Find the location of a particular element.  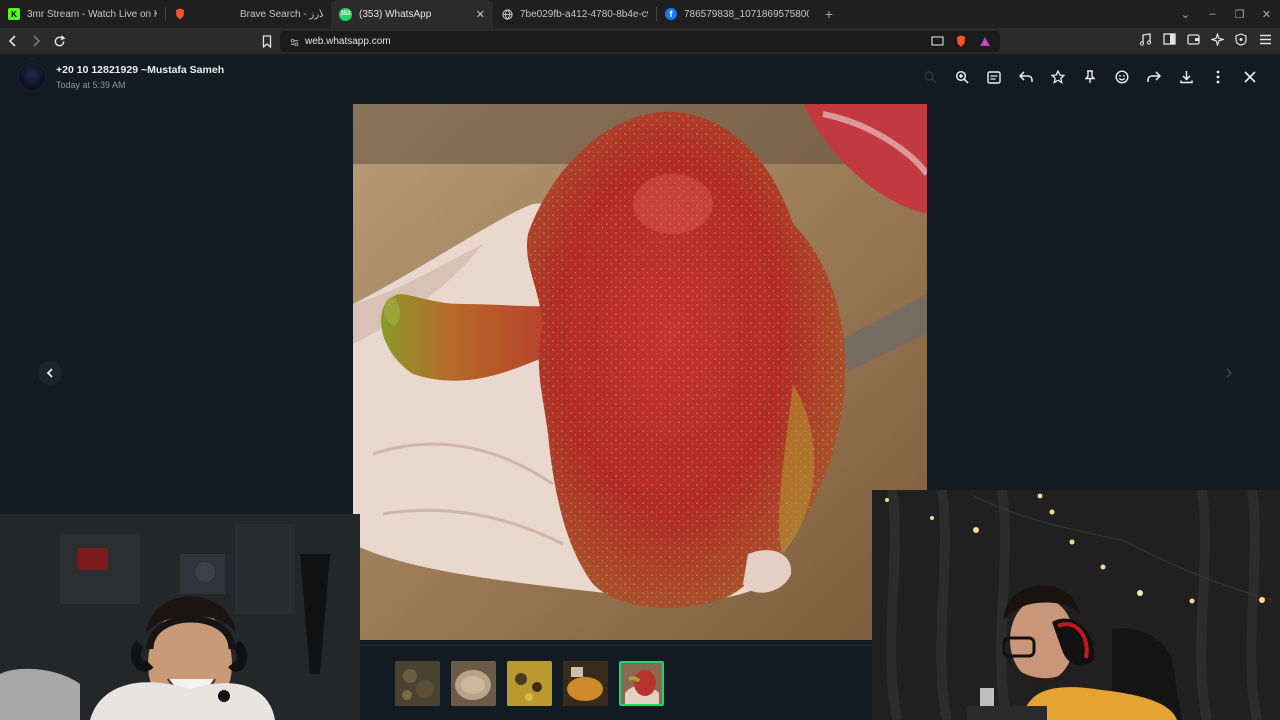

tab-uuid: 7be029fb-a412-4780-8b4e-c9f1d87a is located at coordinates (574, 14).